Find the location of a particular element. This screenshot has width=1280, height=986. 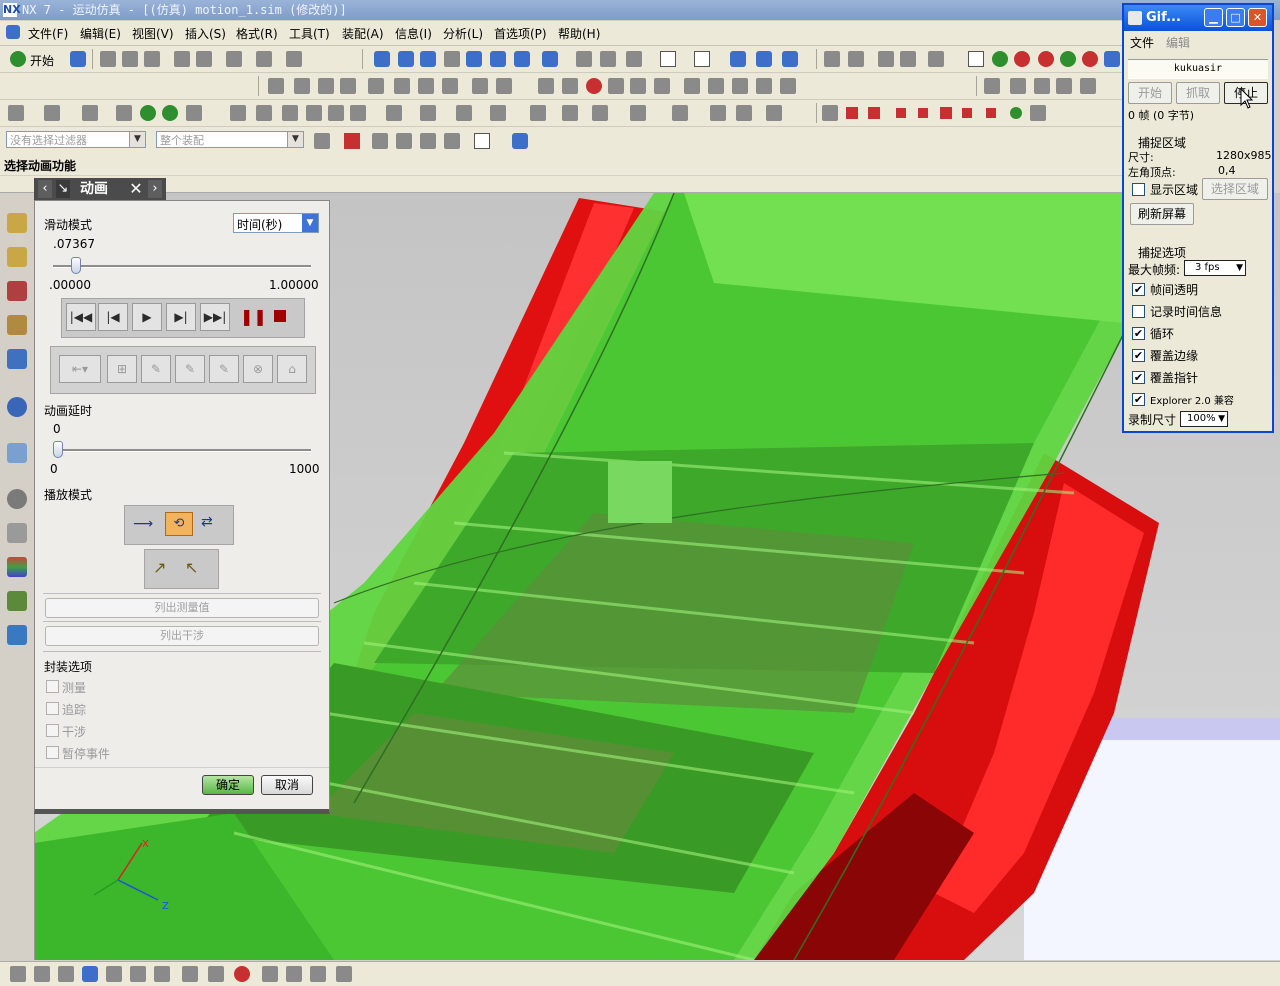

marker-icon is located at coordinates (314, 113).